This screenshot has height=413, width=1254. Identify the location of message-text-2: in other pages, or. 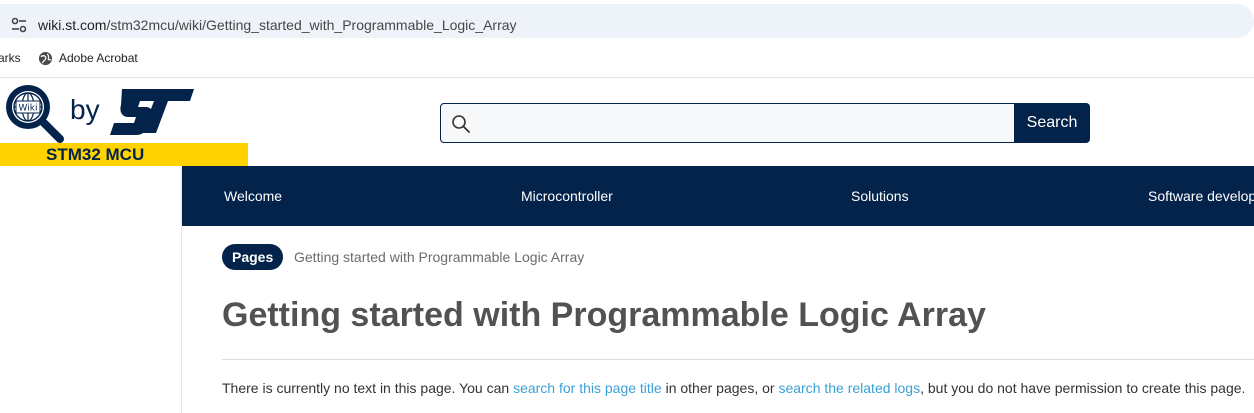
(720, 388).